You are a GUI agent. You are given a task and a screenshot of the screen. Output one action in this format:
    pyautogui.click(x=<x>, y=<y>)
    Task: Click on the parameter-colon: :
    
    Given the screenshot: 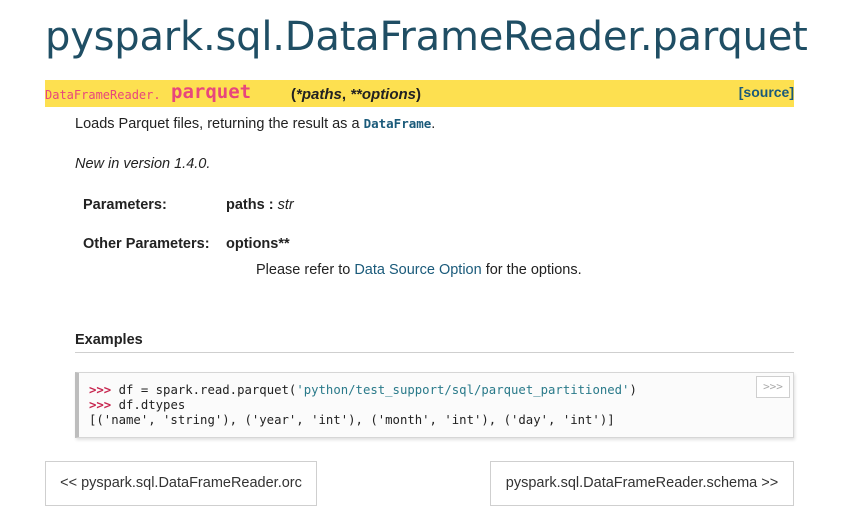 What is the action you would take?
    pyautogui.click(x=271, y=205)
    